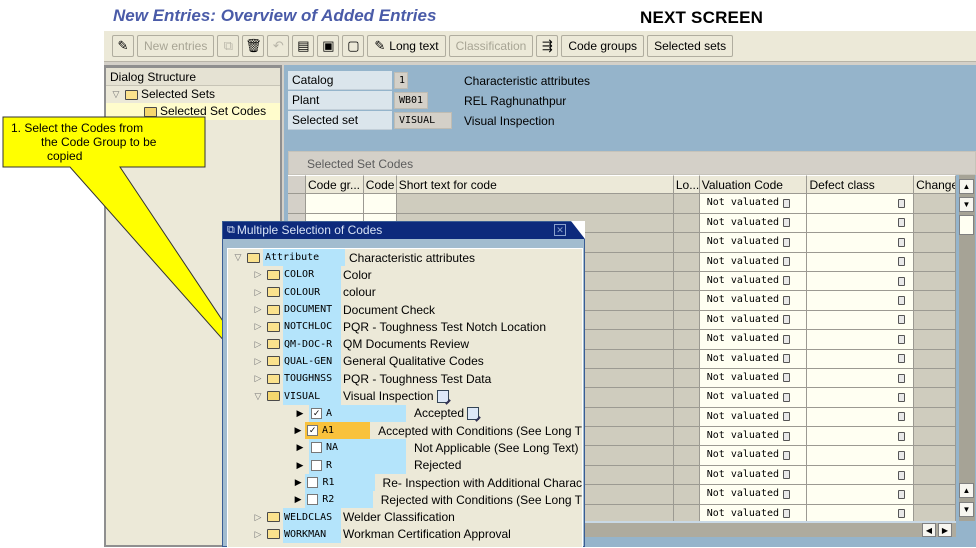 This screenshot has height=548, width=976. I want to click on tree-item-selected-set-codes: Selected Set Codes, so click(193, 111).